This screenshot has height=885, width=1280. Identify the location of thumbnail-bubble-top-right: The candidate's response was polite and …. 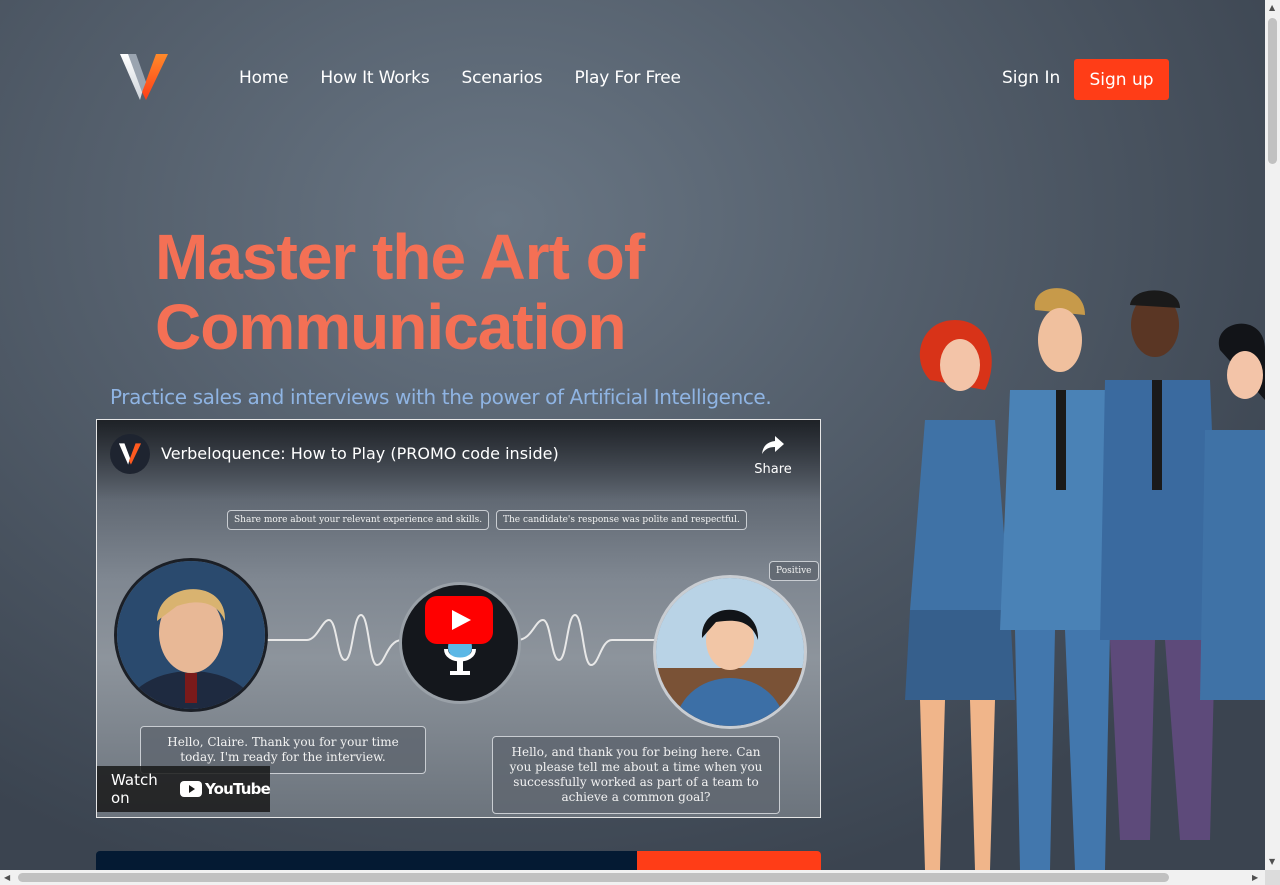
(621, 520).